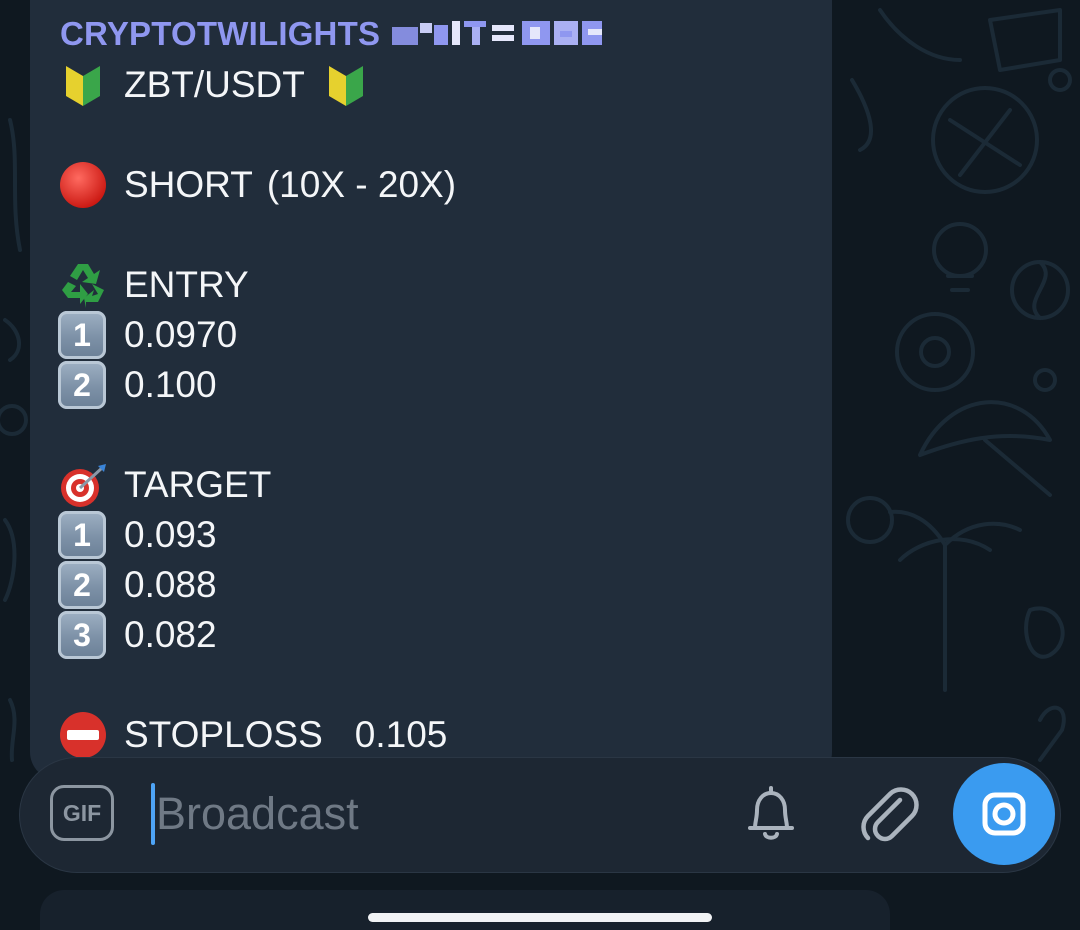  Describe the element at coordinates (181, 334) in the screenshot. I see `entry-value: 0.0970` at that location.